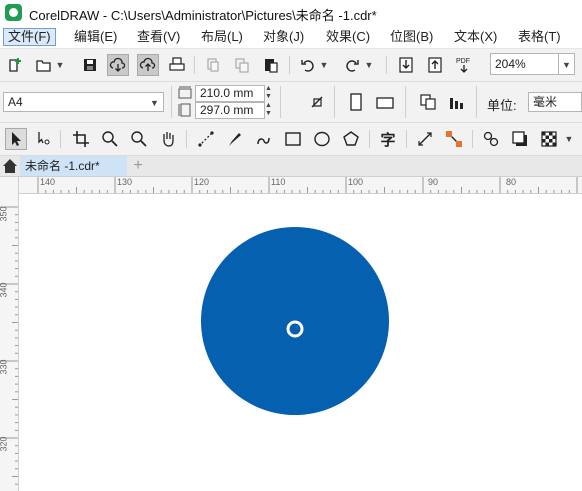 Image resolution: width=582 pixels, height=491 pixels. Describe the element at coordinates (81, 139) in the screenshot. I see `crop-tool-icon` at that location.